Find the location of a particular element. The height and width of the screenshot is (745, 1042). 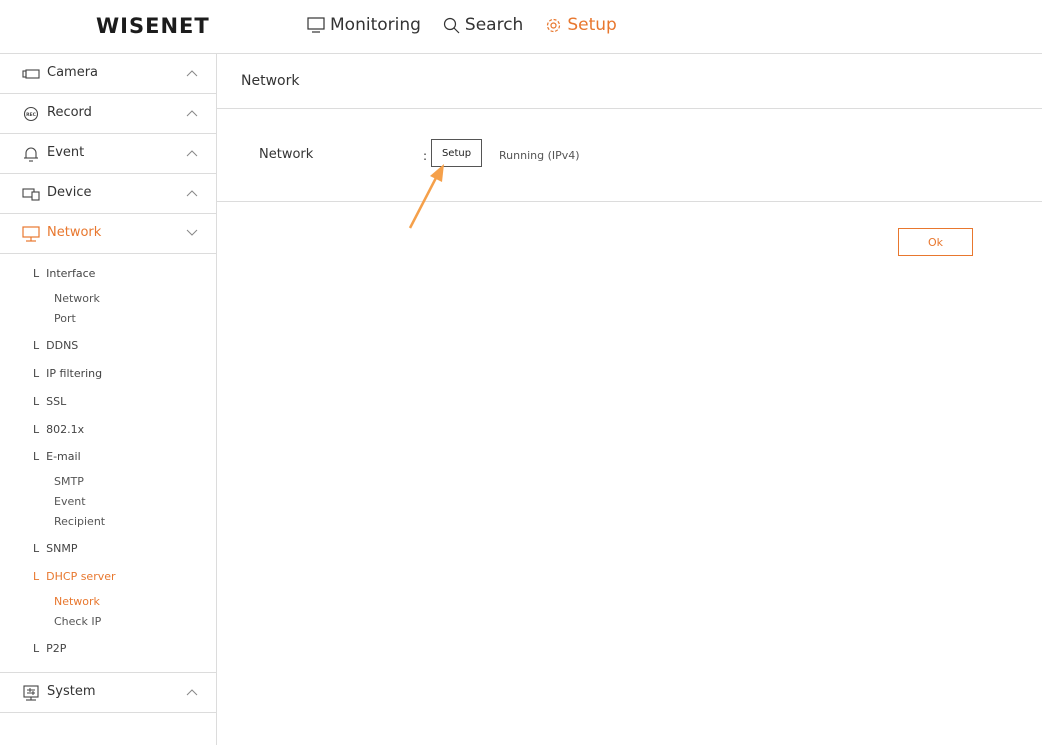

sidebar-section-camera: Camera is located at coordinates (108, 74).